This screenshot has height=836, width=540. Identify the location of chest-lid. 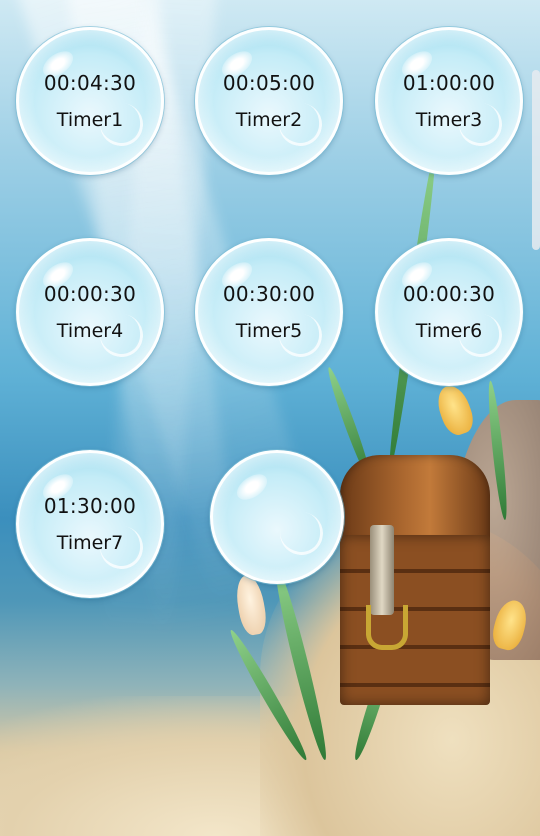
(415, 500).